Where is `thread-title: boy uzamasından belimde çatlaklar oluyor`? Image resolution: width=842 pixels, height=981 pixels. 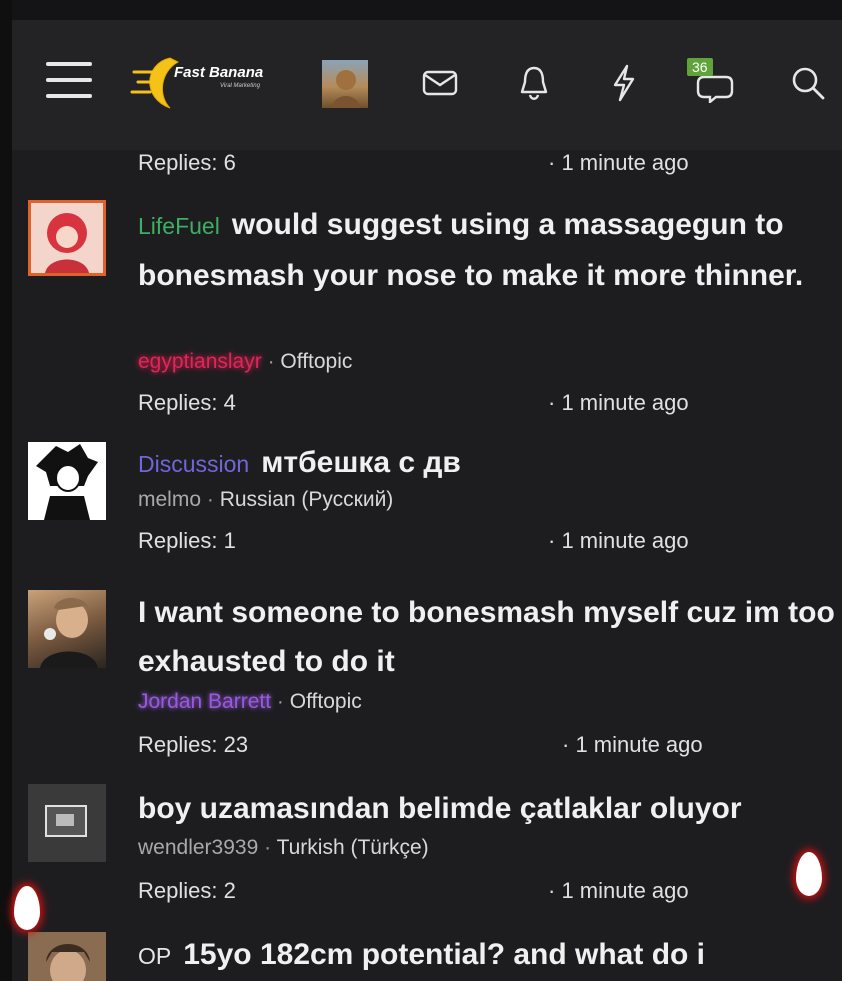 thread-title: boy uzamasından belimde çatlaklar oluyor is located at coordinates (487, 808).